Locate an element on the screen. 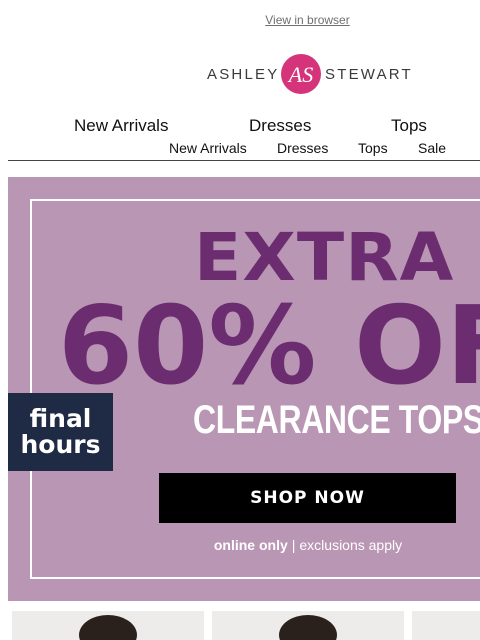 This screenshot has height=640, width=480. final-hours-badge: final hours is located at coordinates (60, 432).